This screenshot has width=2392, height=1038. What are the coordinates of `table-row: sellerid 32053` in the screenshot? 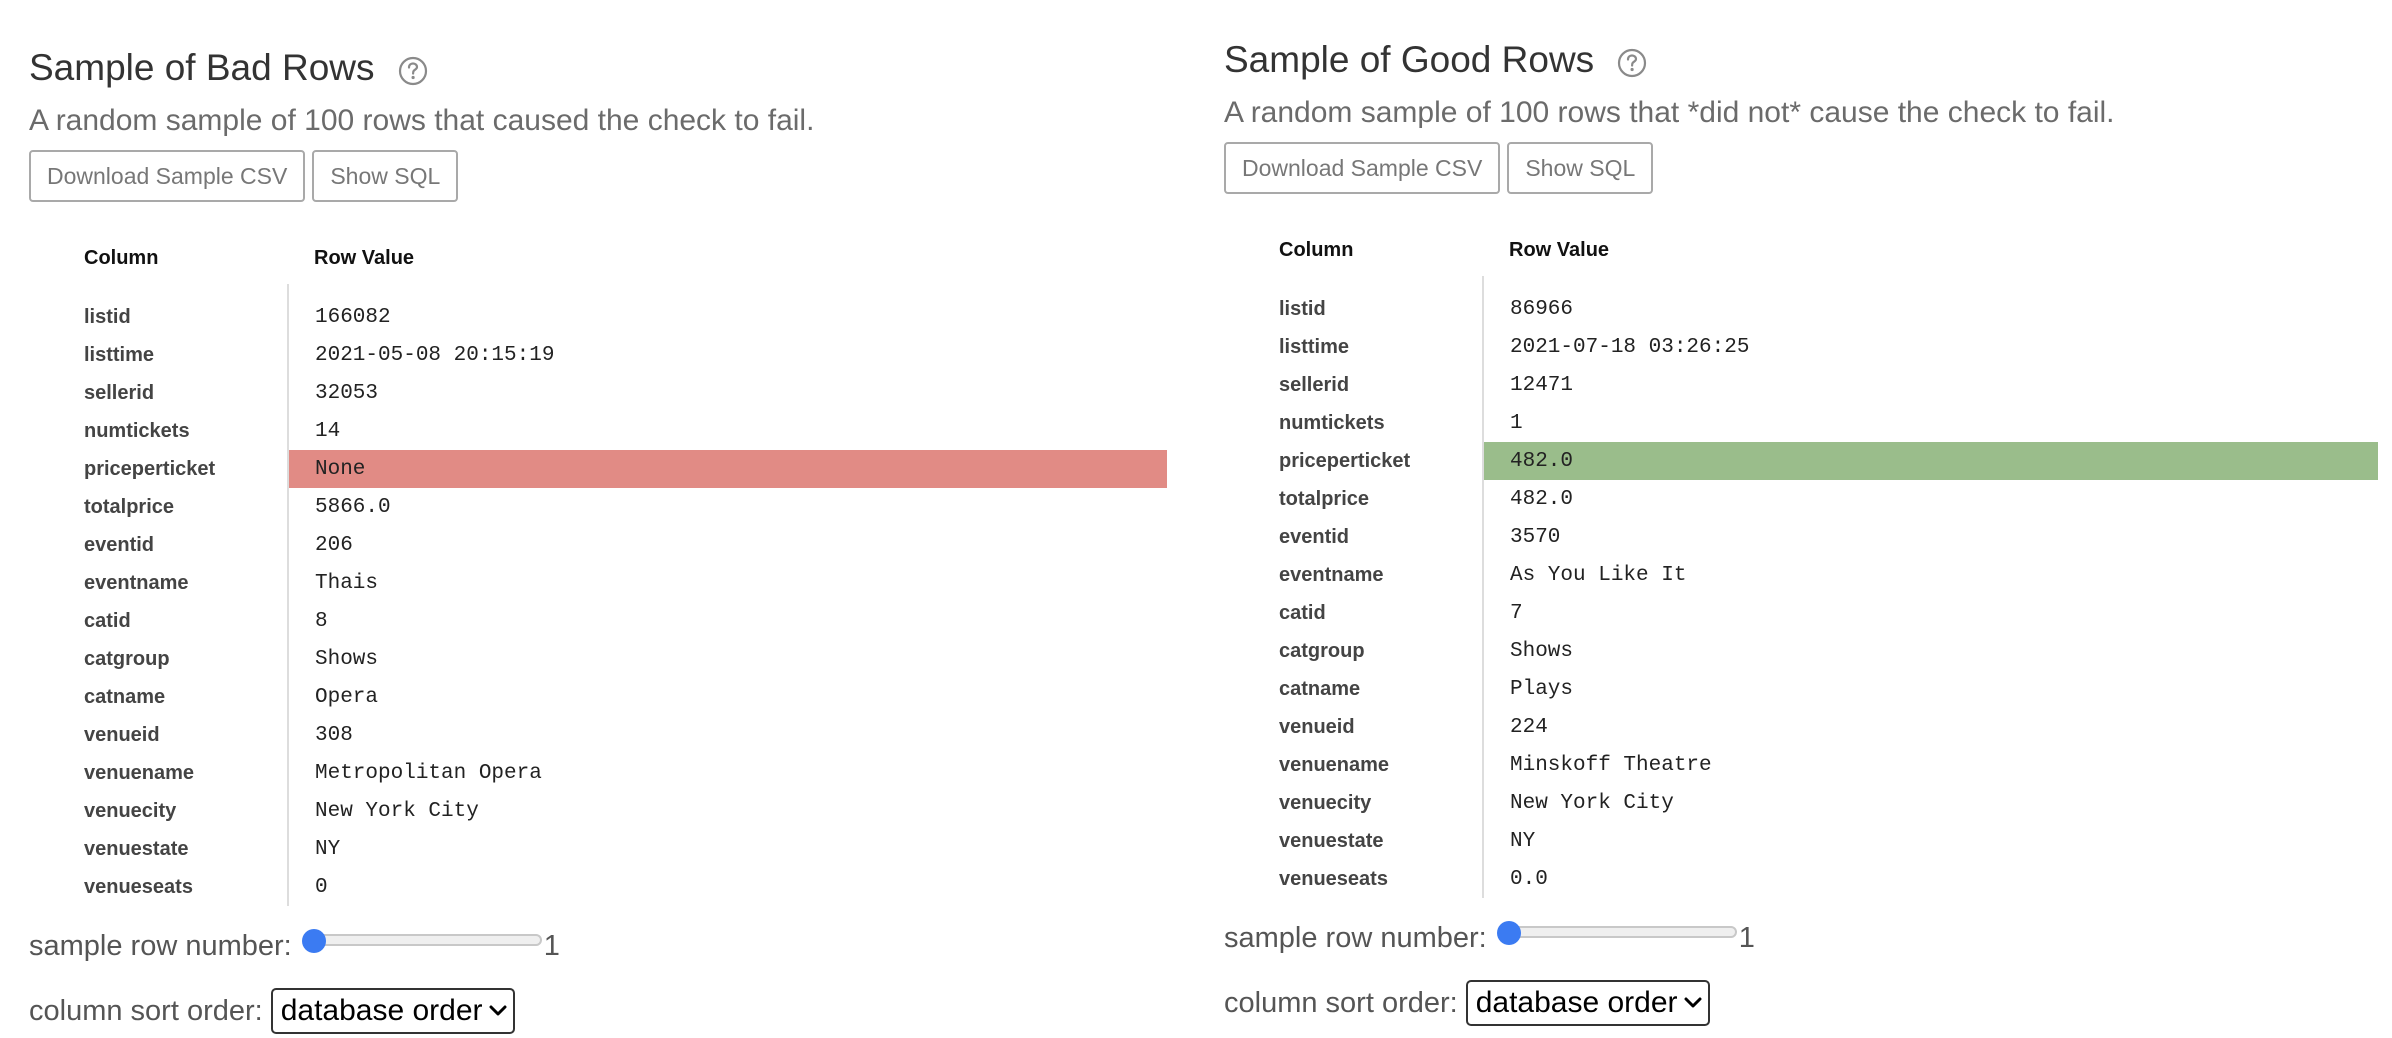 It's located at (598, 393).